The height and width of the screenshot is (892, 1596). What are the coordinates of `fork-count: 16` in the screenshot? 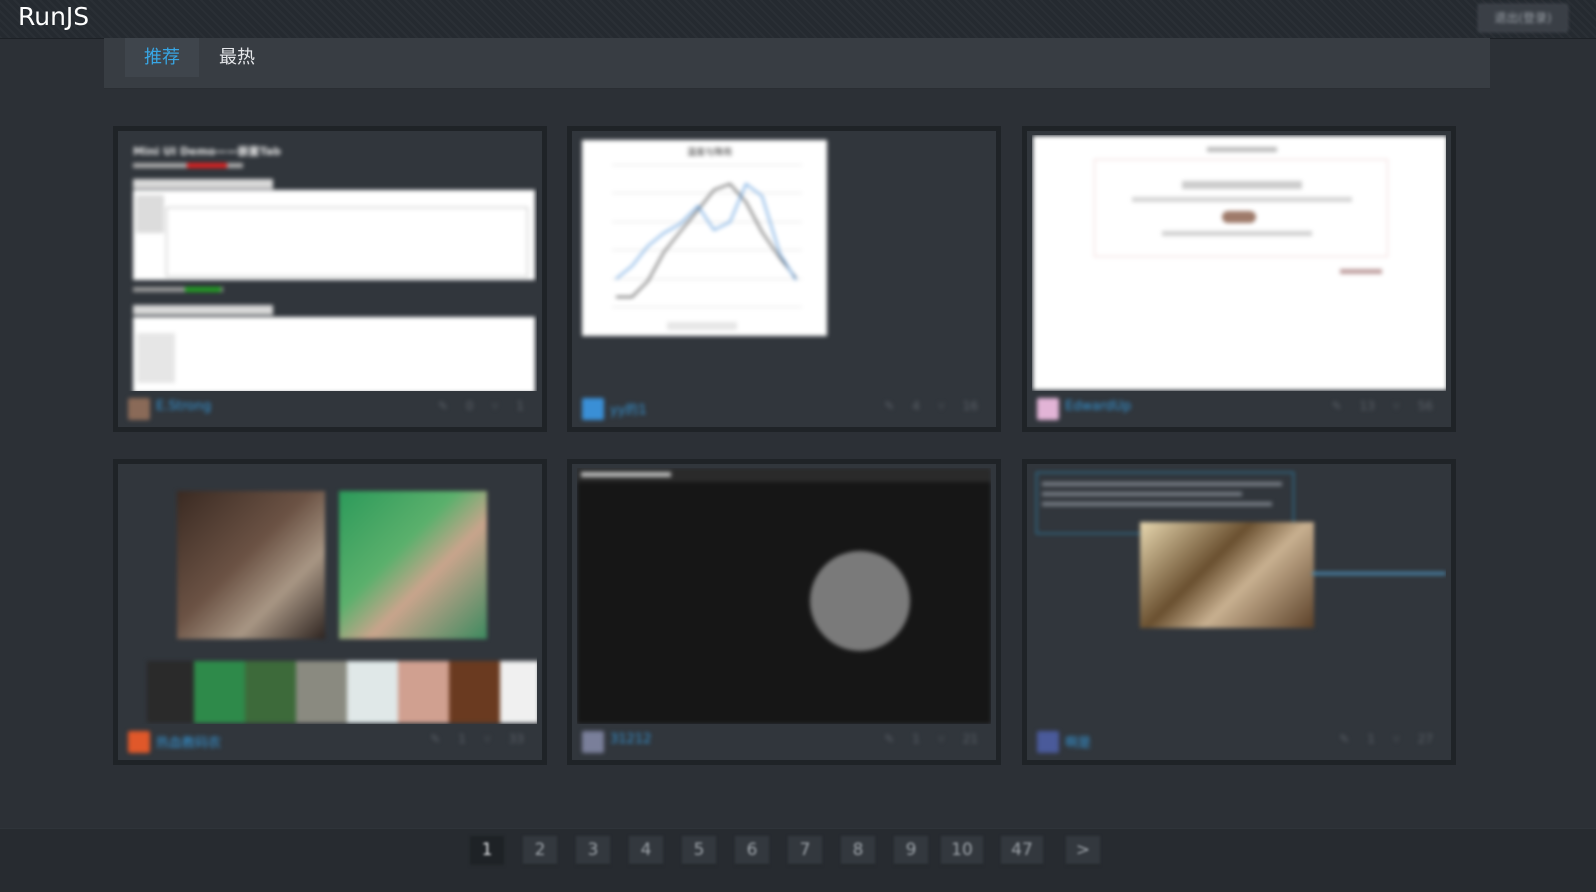 It's located at (970, 406).